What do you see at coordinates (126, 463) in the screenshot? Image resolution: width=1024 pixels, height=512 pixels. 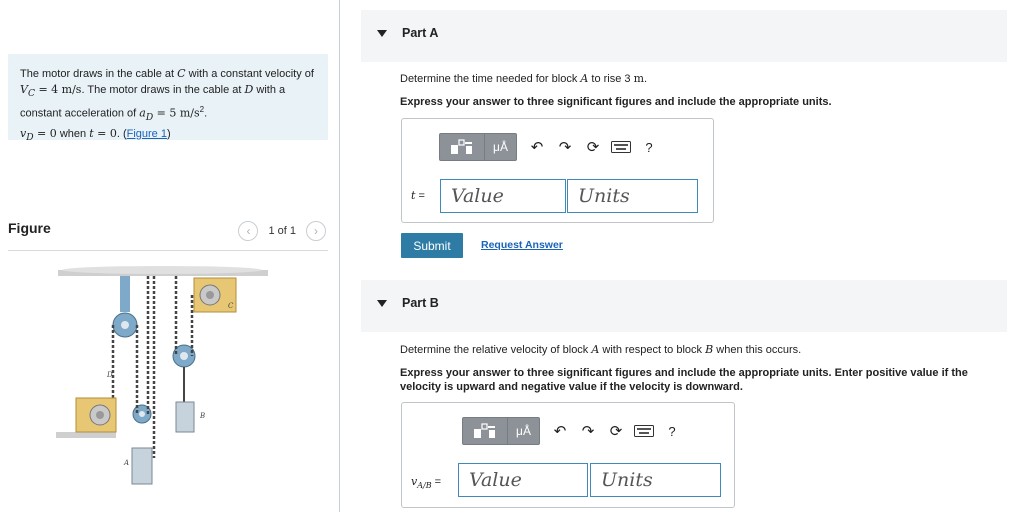 I see `label-A: A` at bounding box center [126, 463].